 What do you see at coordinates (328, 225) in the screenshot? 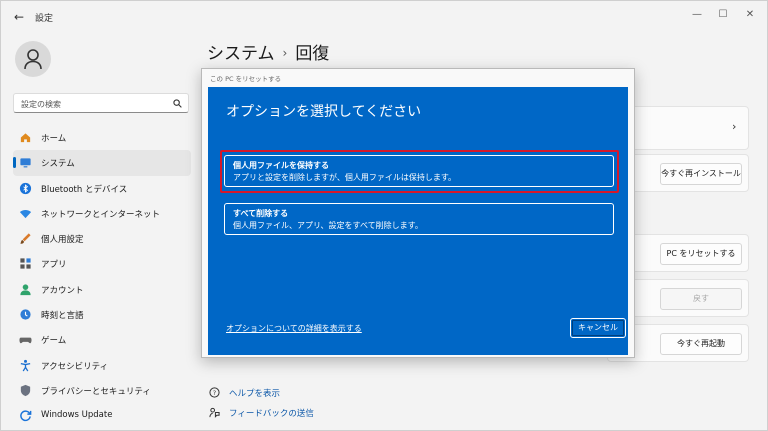
I see `option-description: 個人用ファイル、アプリ、設定をすべて削除します。` at bounding box center [328, 225].